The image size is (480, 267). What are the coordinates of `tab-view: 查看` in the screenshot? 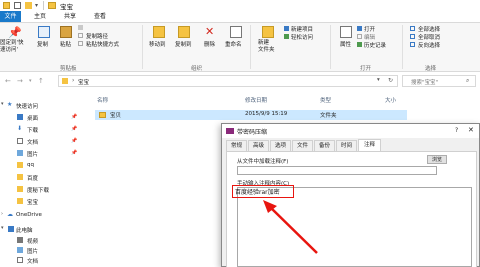 It's located at (100, 16).